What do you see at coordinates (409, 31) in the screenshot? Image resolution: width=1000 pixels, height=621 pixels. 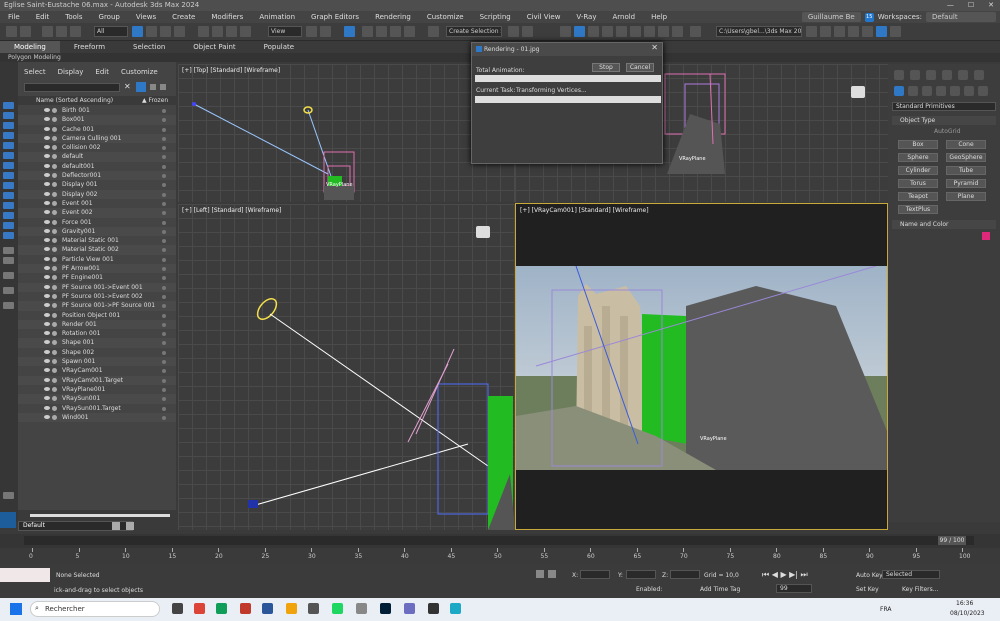 I see `spinner-snap-icon` at bounding box center [409, 31].